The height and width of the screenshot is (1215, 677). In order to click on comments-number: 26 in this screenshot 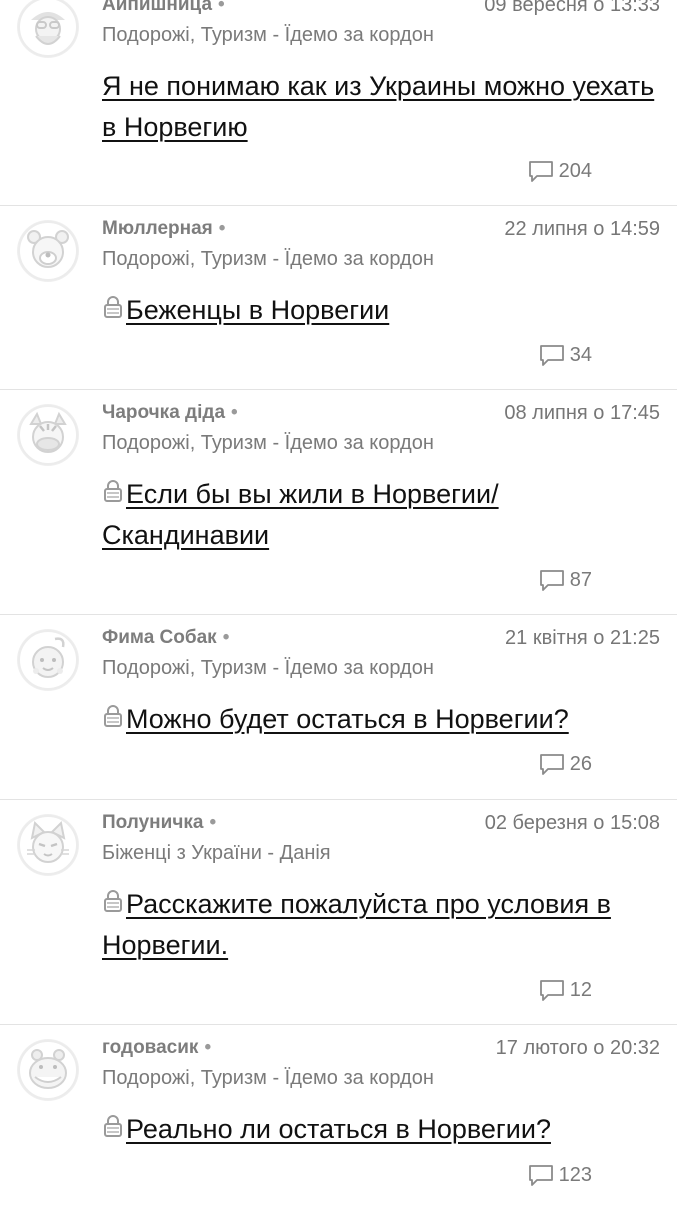, I will do `click(580, 763)`.